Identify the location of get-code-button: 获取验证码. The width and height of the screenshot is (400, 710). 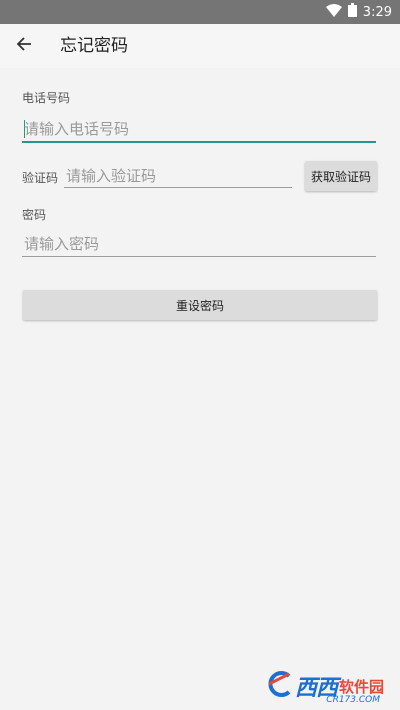
(341, 176).